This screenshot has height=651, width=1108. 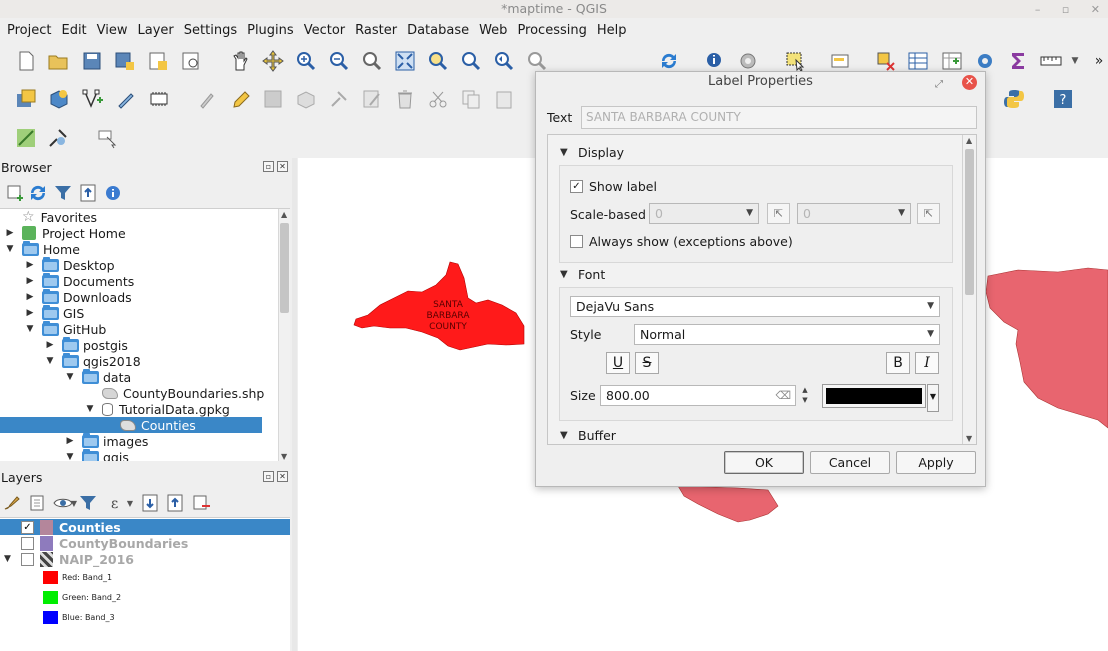 I want to click on vertex-tool-icon, so click(x=339, y=99).